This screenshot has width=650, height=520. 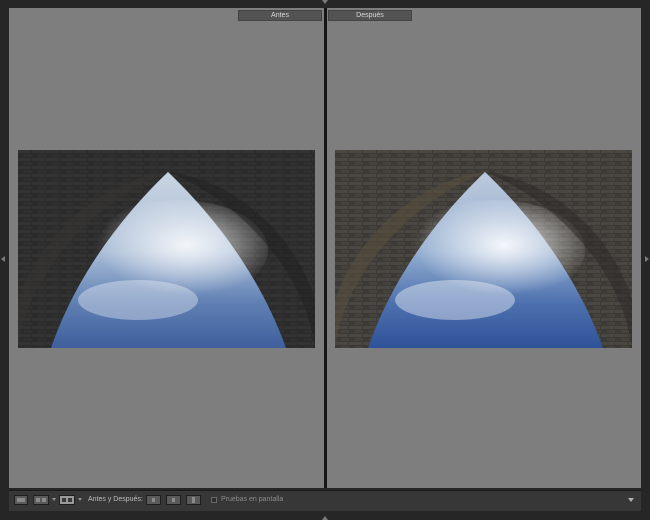 I want to click on loupe-view-icon, so click(x=21, y=500).